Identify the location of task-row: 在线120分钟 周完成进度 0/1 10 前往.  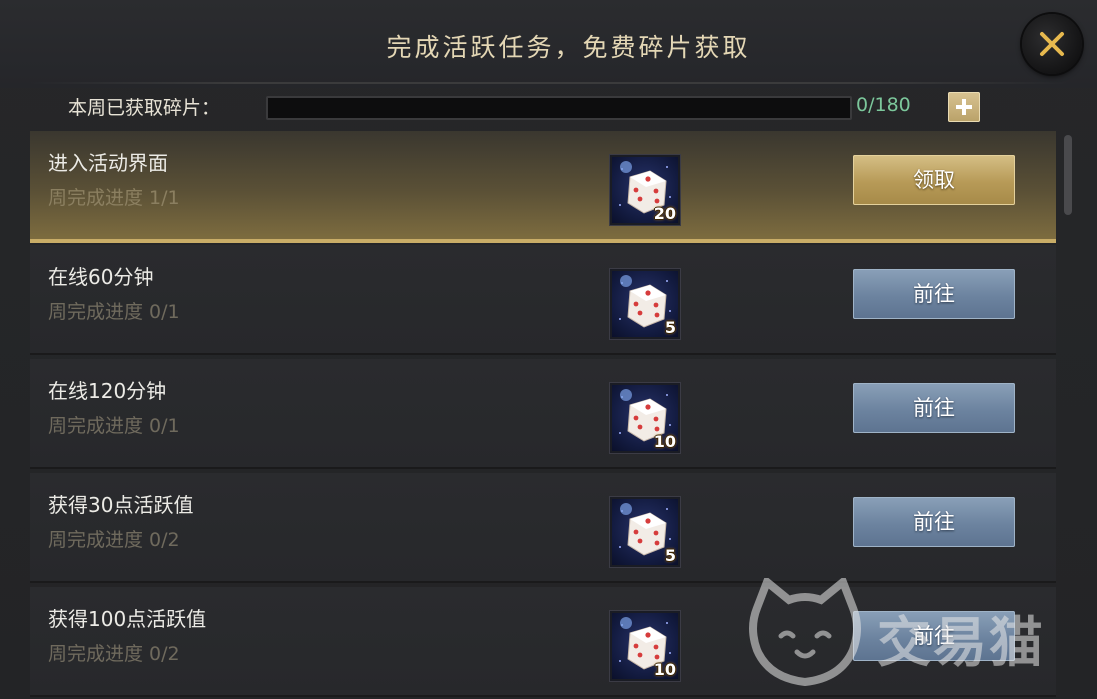
(543, 414).